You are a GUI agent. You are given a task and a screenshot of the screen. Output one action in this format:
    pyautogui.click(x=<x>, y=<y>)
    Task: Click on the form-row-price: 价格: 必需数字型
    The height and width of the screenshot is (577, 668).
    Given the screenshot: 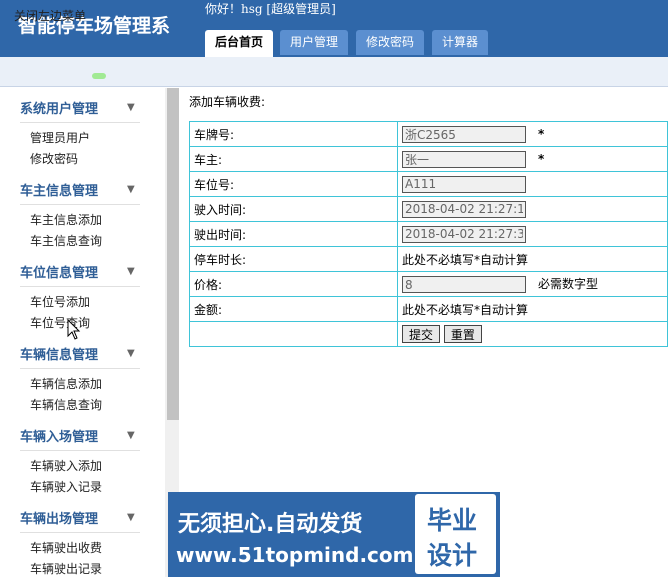 What is the action you would take?
    pyautogui.click(x=428, y=284)
    